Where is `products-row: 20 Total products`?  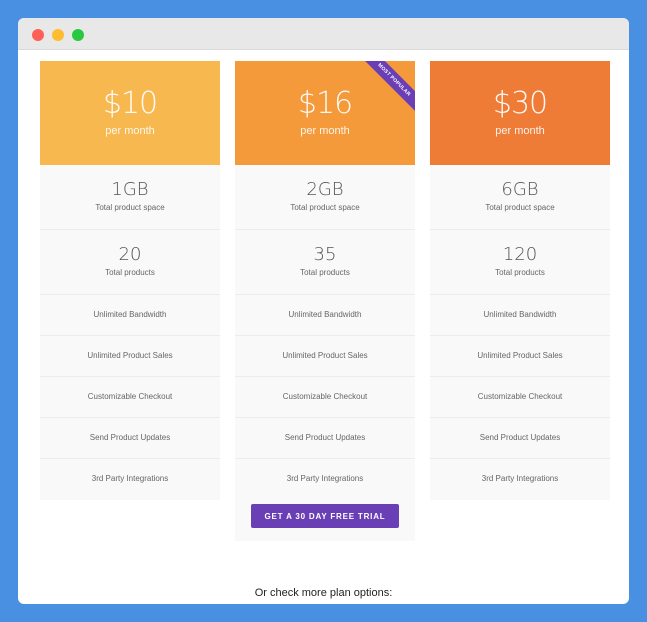
products-row: 20 Total products is located at coordinates (130, 262).